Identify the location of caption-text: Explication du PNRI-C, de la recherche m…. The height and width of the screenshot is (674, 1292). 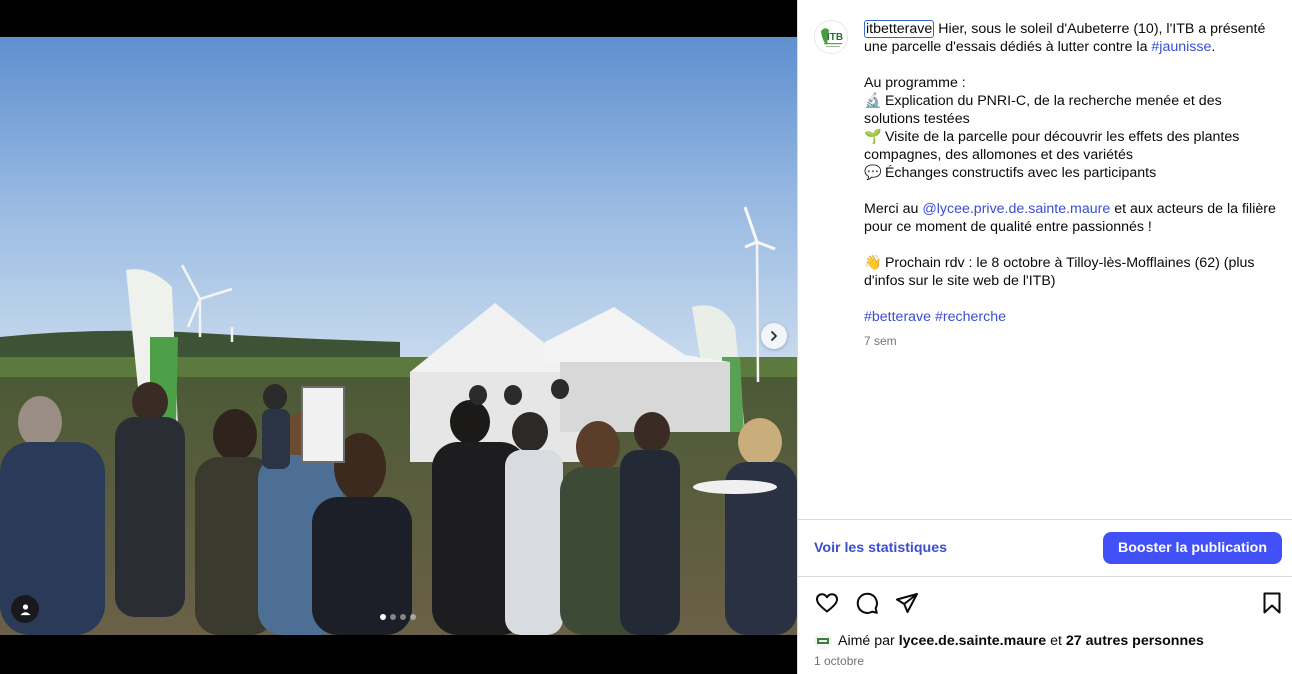
(1051, 101).